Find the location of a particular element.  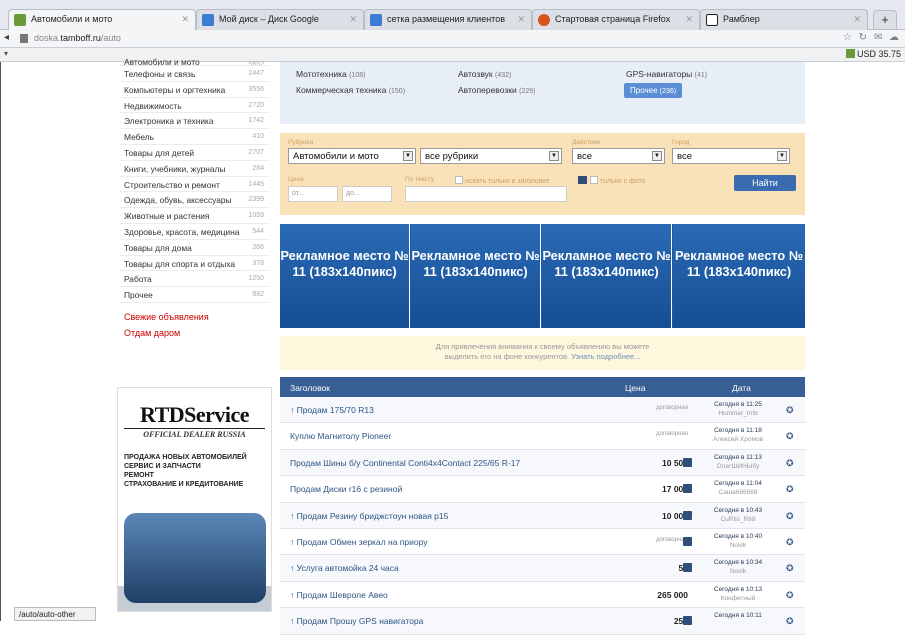

sidebar-category: Автомобили и мото 5652 is located at coordinates (195, 61).